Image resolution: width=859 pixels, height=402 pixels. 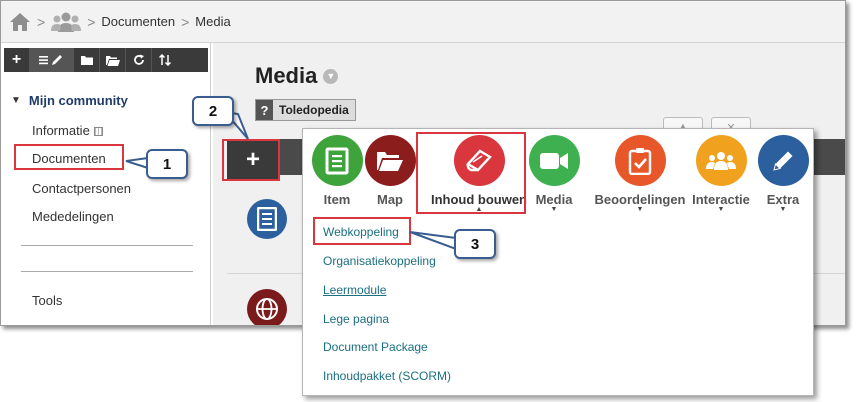 What do you see at coordinates (167, 164) in the screenshot?
I see `callout-1: 1` at bounding box center [167, 164].